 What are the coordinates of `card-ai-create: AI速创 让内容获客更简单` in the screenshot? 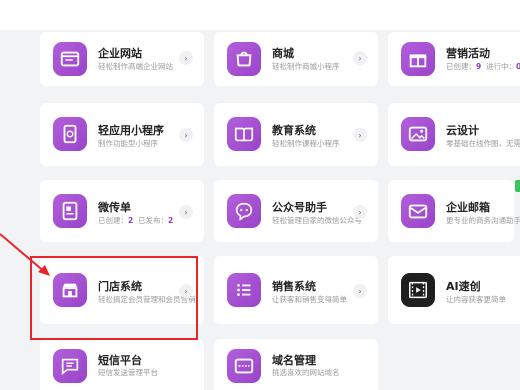 It's located at (454, 290).